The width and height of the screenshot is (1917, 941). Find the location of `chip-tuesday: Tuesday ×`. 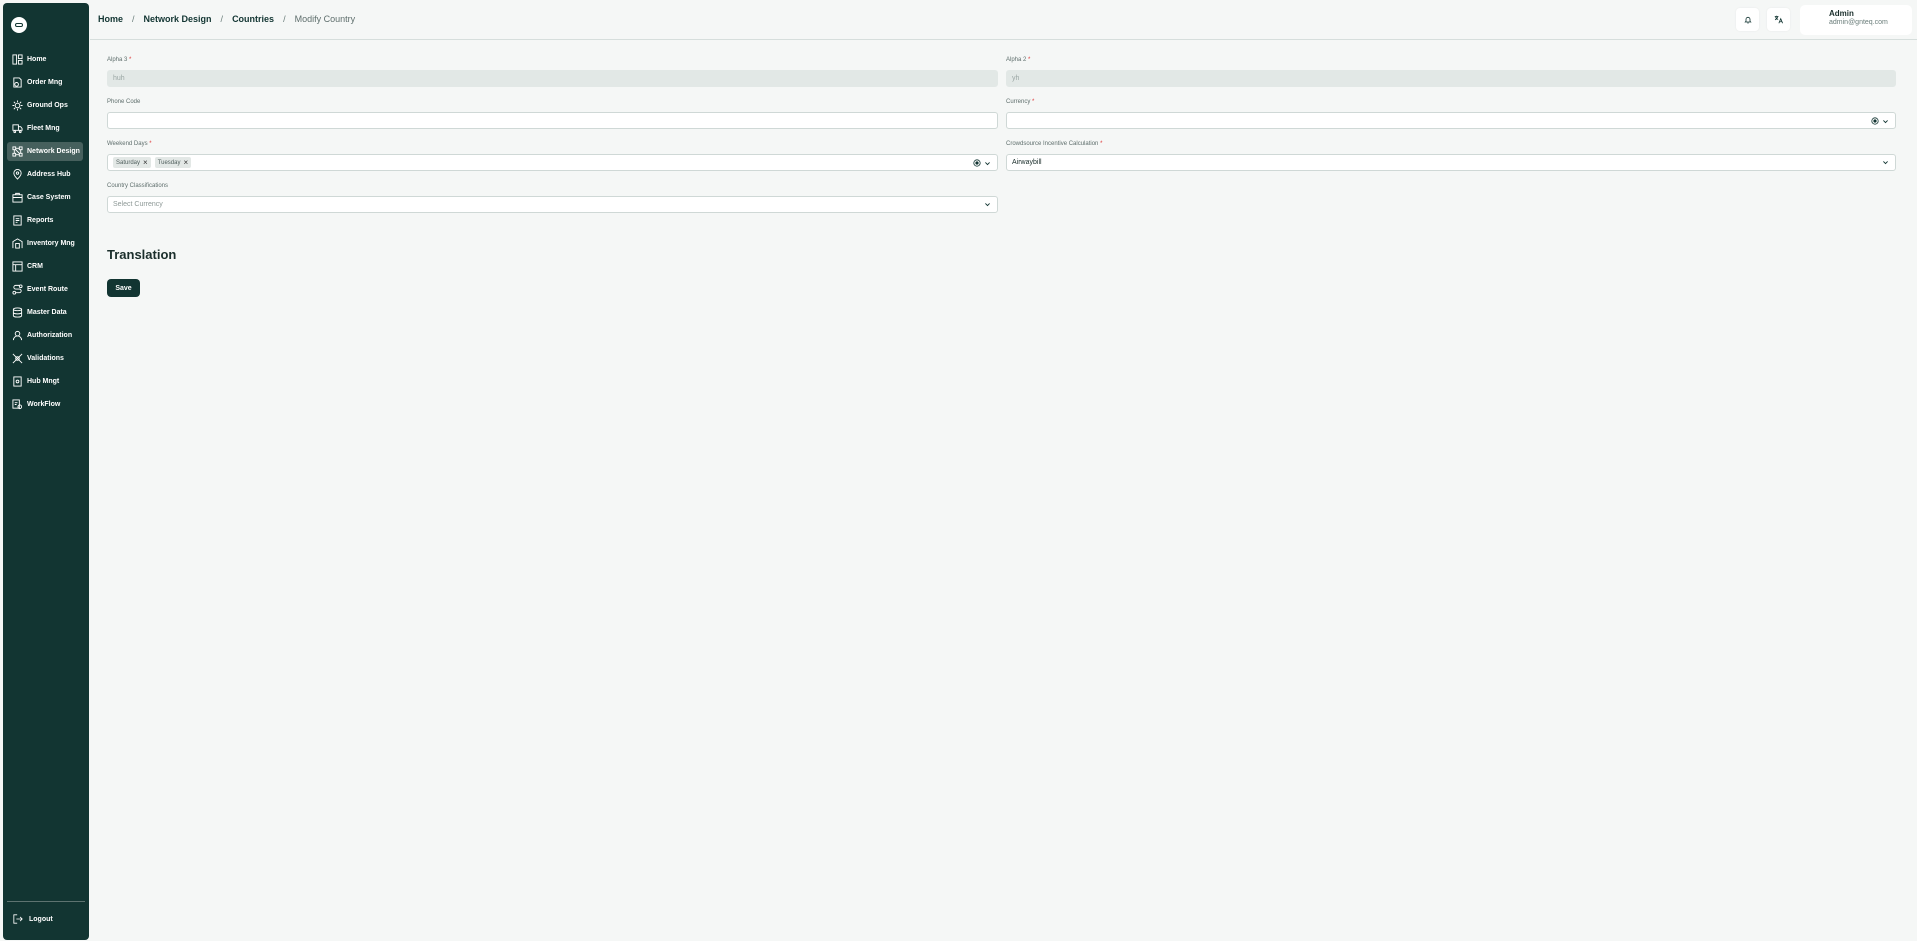

chip-tuesday: Tuesday × is located at coordinates (173, 162).